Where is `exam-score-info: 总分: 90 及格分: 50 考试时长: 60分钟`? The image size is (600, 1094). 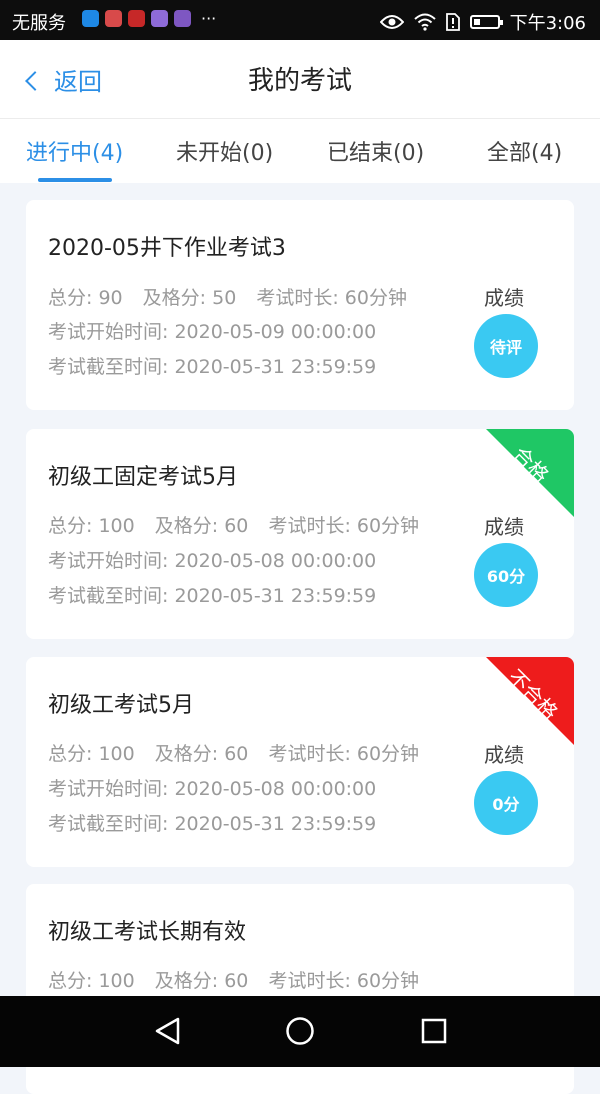 exam-score-info: 总分: 90 及格分: 50 考试时长: 60分钟 is located at coordinates (227, 296).